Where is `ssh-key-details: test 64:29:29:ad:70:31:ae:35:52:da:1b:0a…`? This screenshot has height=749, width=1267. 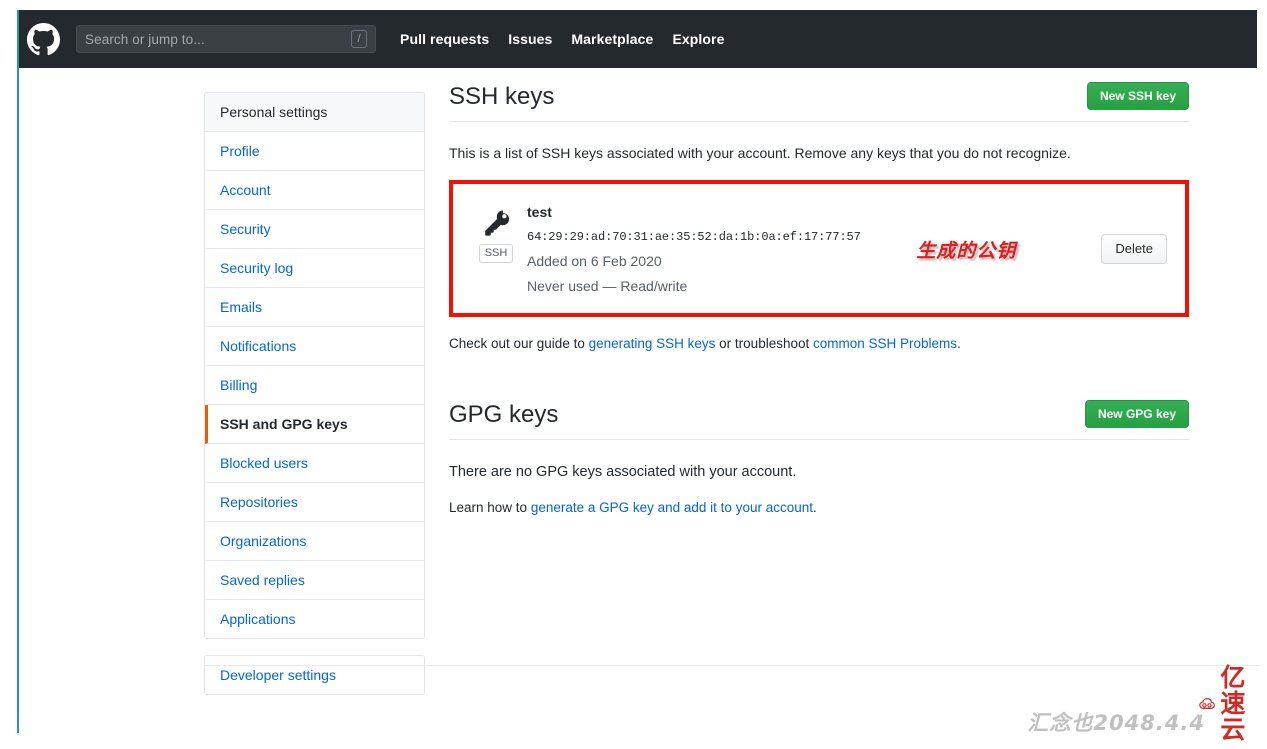
ssh-key-details: test 64:29:29:ad:70:31:ae:35:52:da:1b:0a… is located at coordinates (718, 248).